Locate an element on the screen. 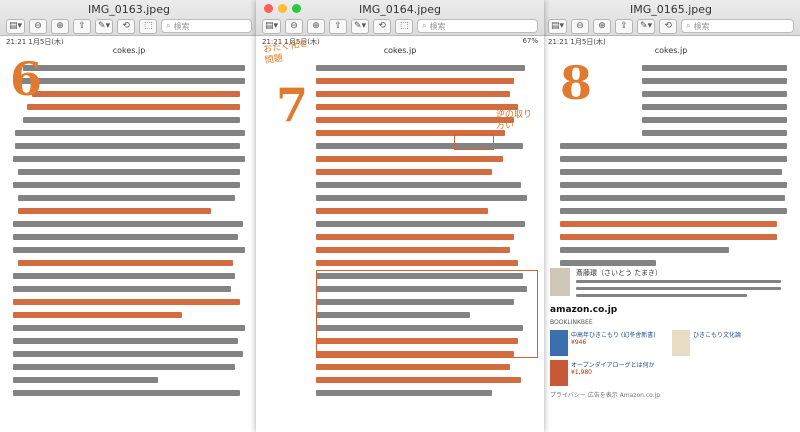 The image size is (800, 432). product-title: 中高年ひきこもり (幻冬舎新書) is located at coordinates (613, 335).